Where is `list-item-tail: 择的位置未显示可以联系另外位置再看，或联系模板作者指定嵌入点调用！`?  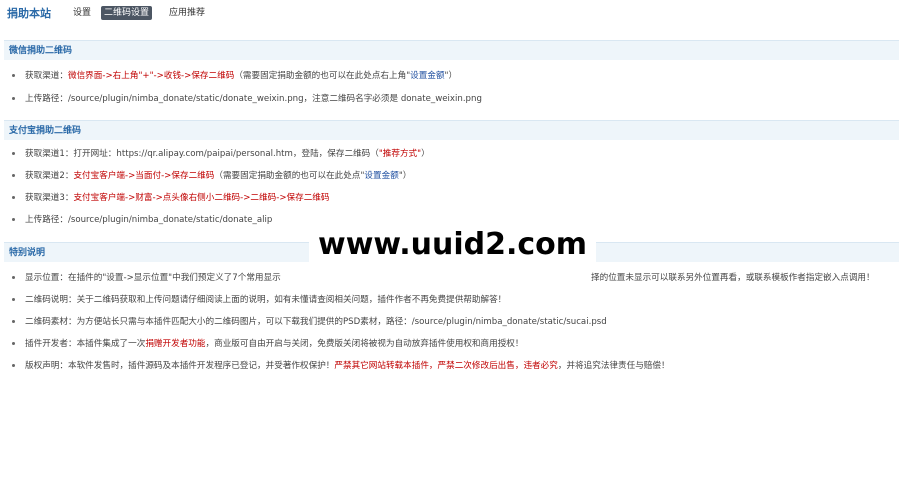 list-item-tail: 择的位置未显示可以联系另外位置再看，或联系模板作者指定嵌入点调用！ is located at coordinates (733, 278).